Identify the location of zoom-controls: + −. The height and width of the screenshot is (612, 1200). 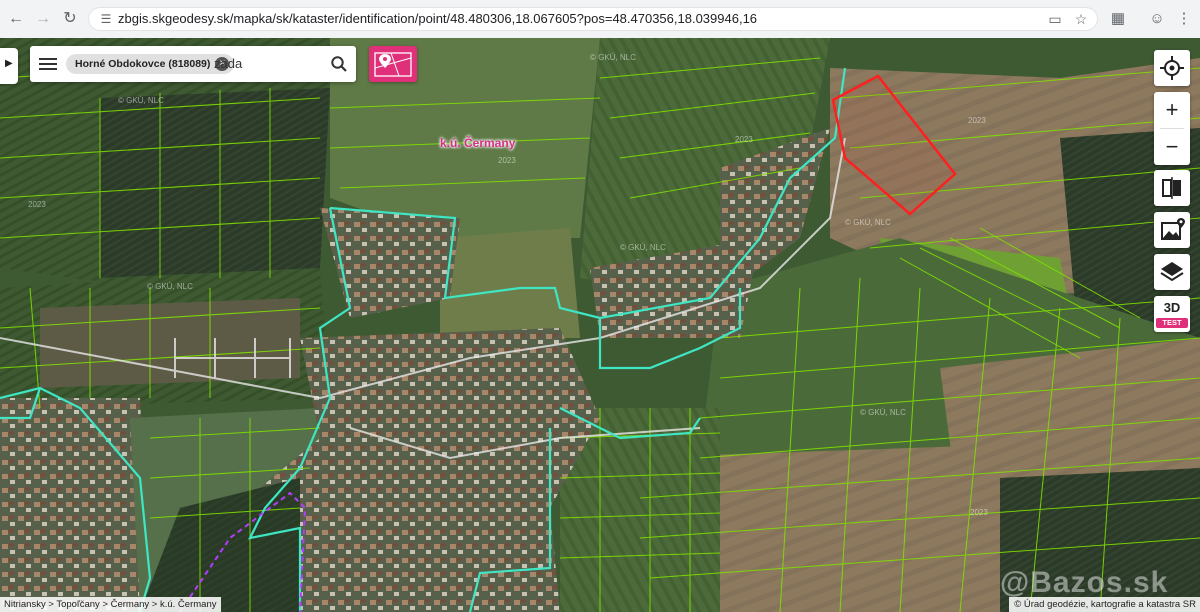
(1172, 128).